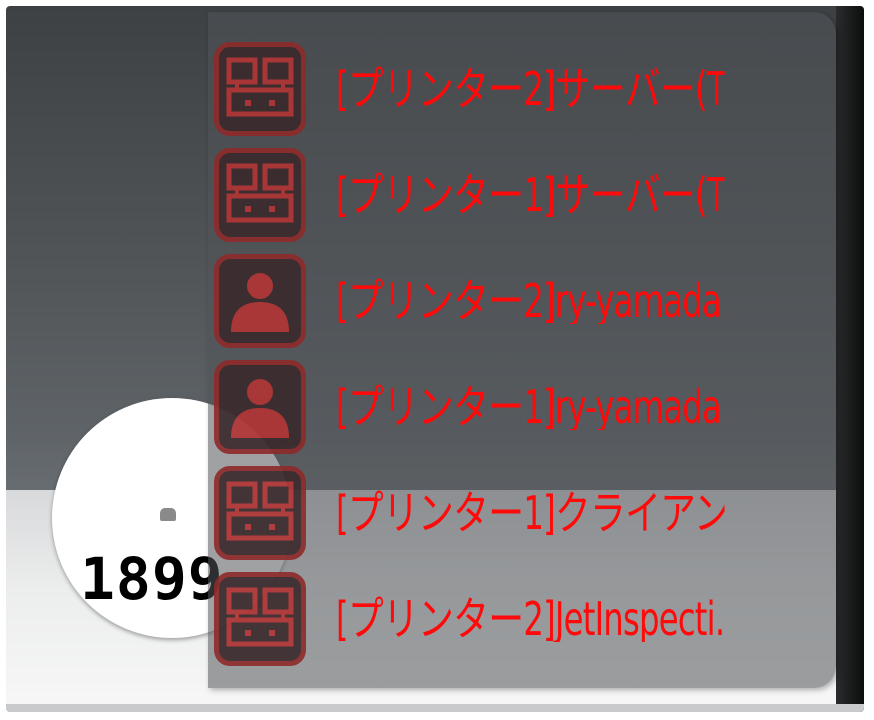 This screenshot has width=874, height=720. Describe the element at coordinates (850, 359) in the screenshot. I see `screen-right-edge` at that location.